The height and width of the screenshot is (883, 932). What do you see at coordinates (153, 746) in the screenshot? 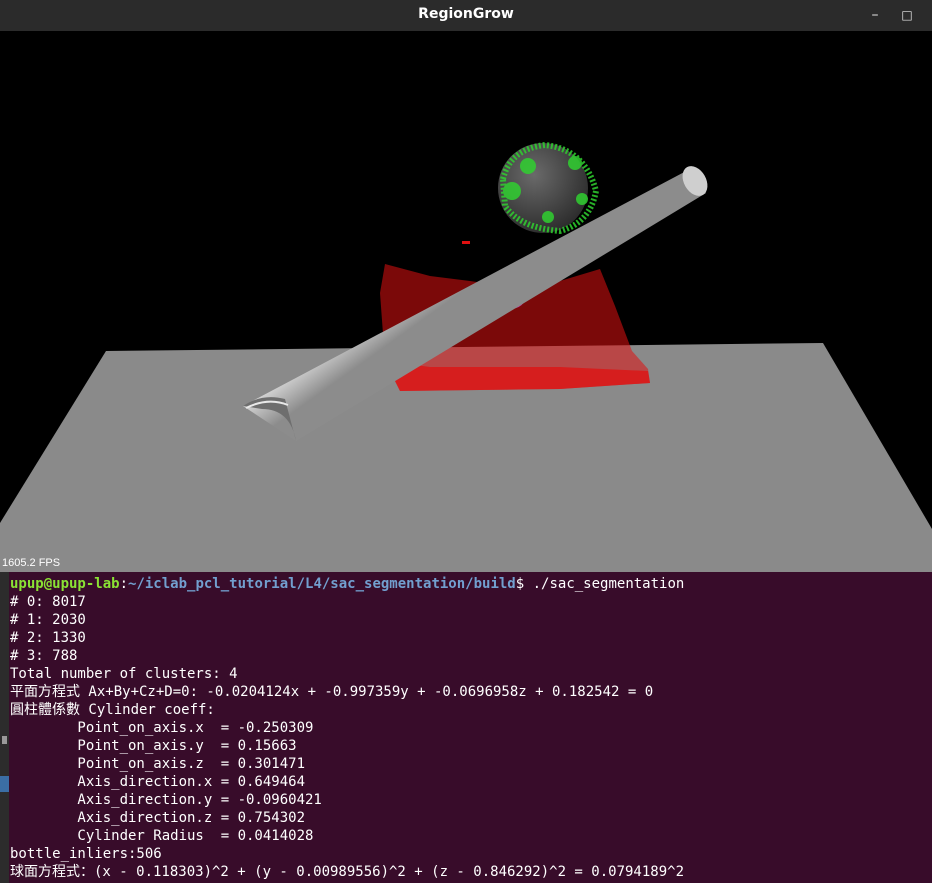
I see `terminal-line: Point_on_axis.y = 0.15663` at bounding box center [153, 746].